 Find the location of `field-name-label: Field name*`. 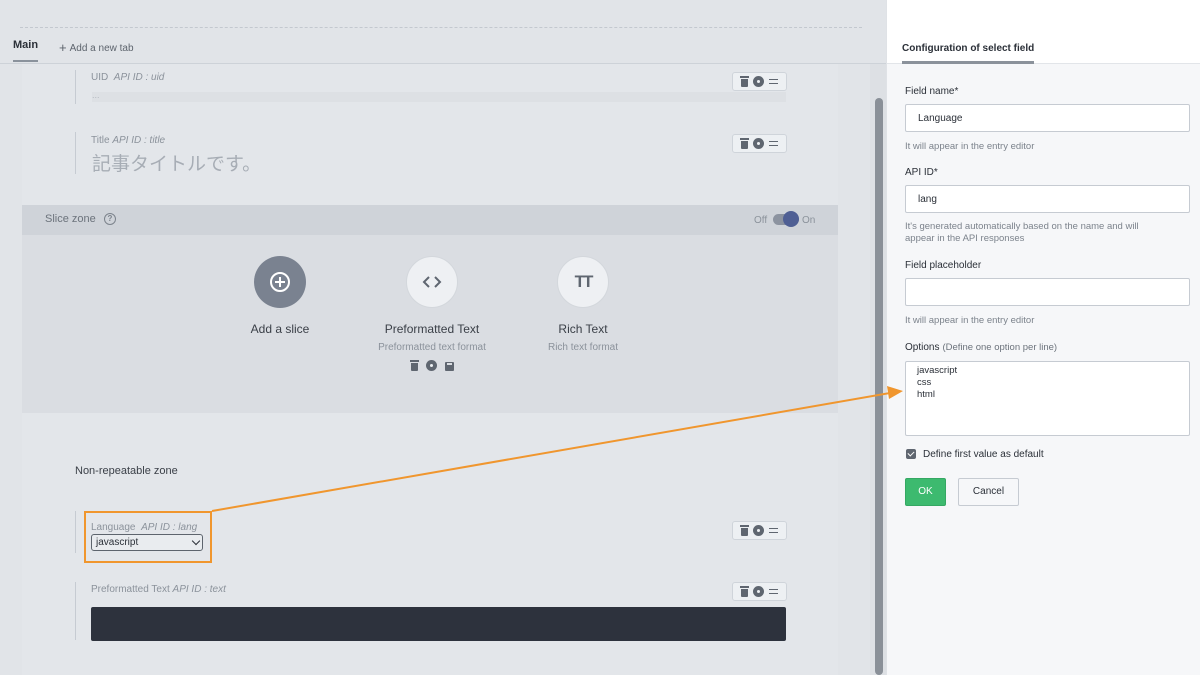

field-name-label: Field name* is located at coordinates (932, 91).